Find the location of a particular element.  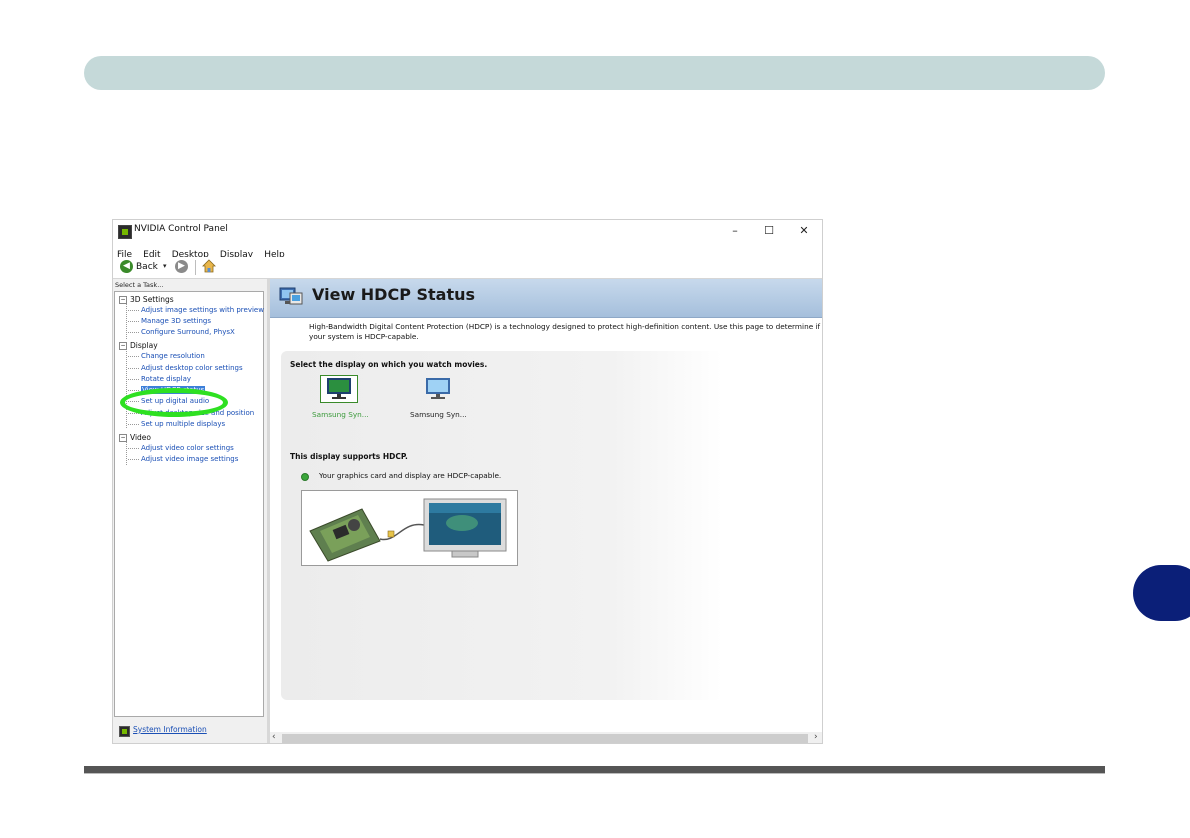

toolbar: ◀ Back ▾ ▶ is located at coordinates (467, 268).